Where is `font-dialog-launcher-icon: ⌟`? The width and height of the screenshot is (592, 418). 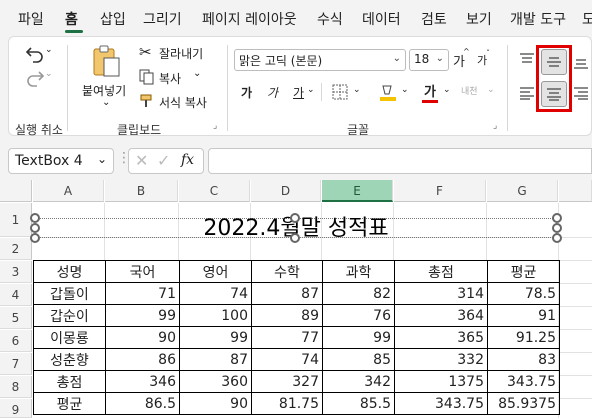
font-dialog-launcher-icon: ⌟ is located at coordinates (495, 126).